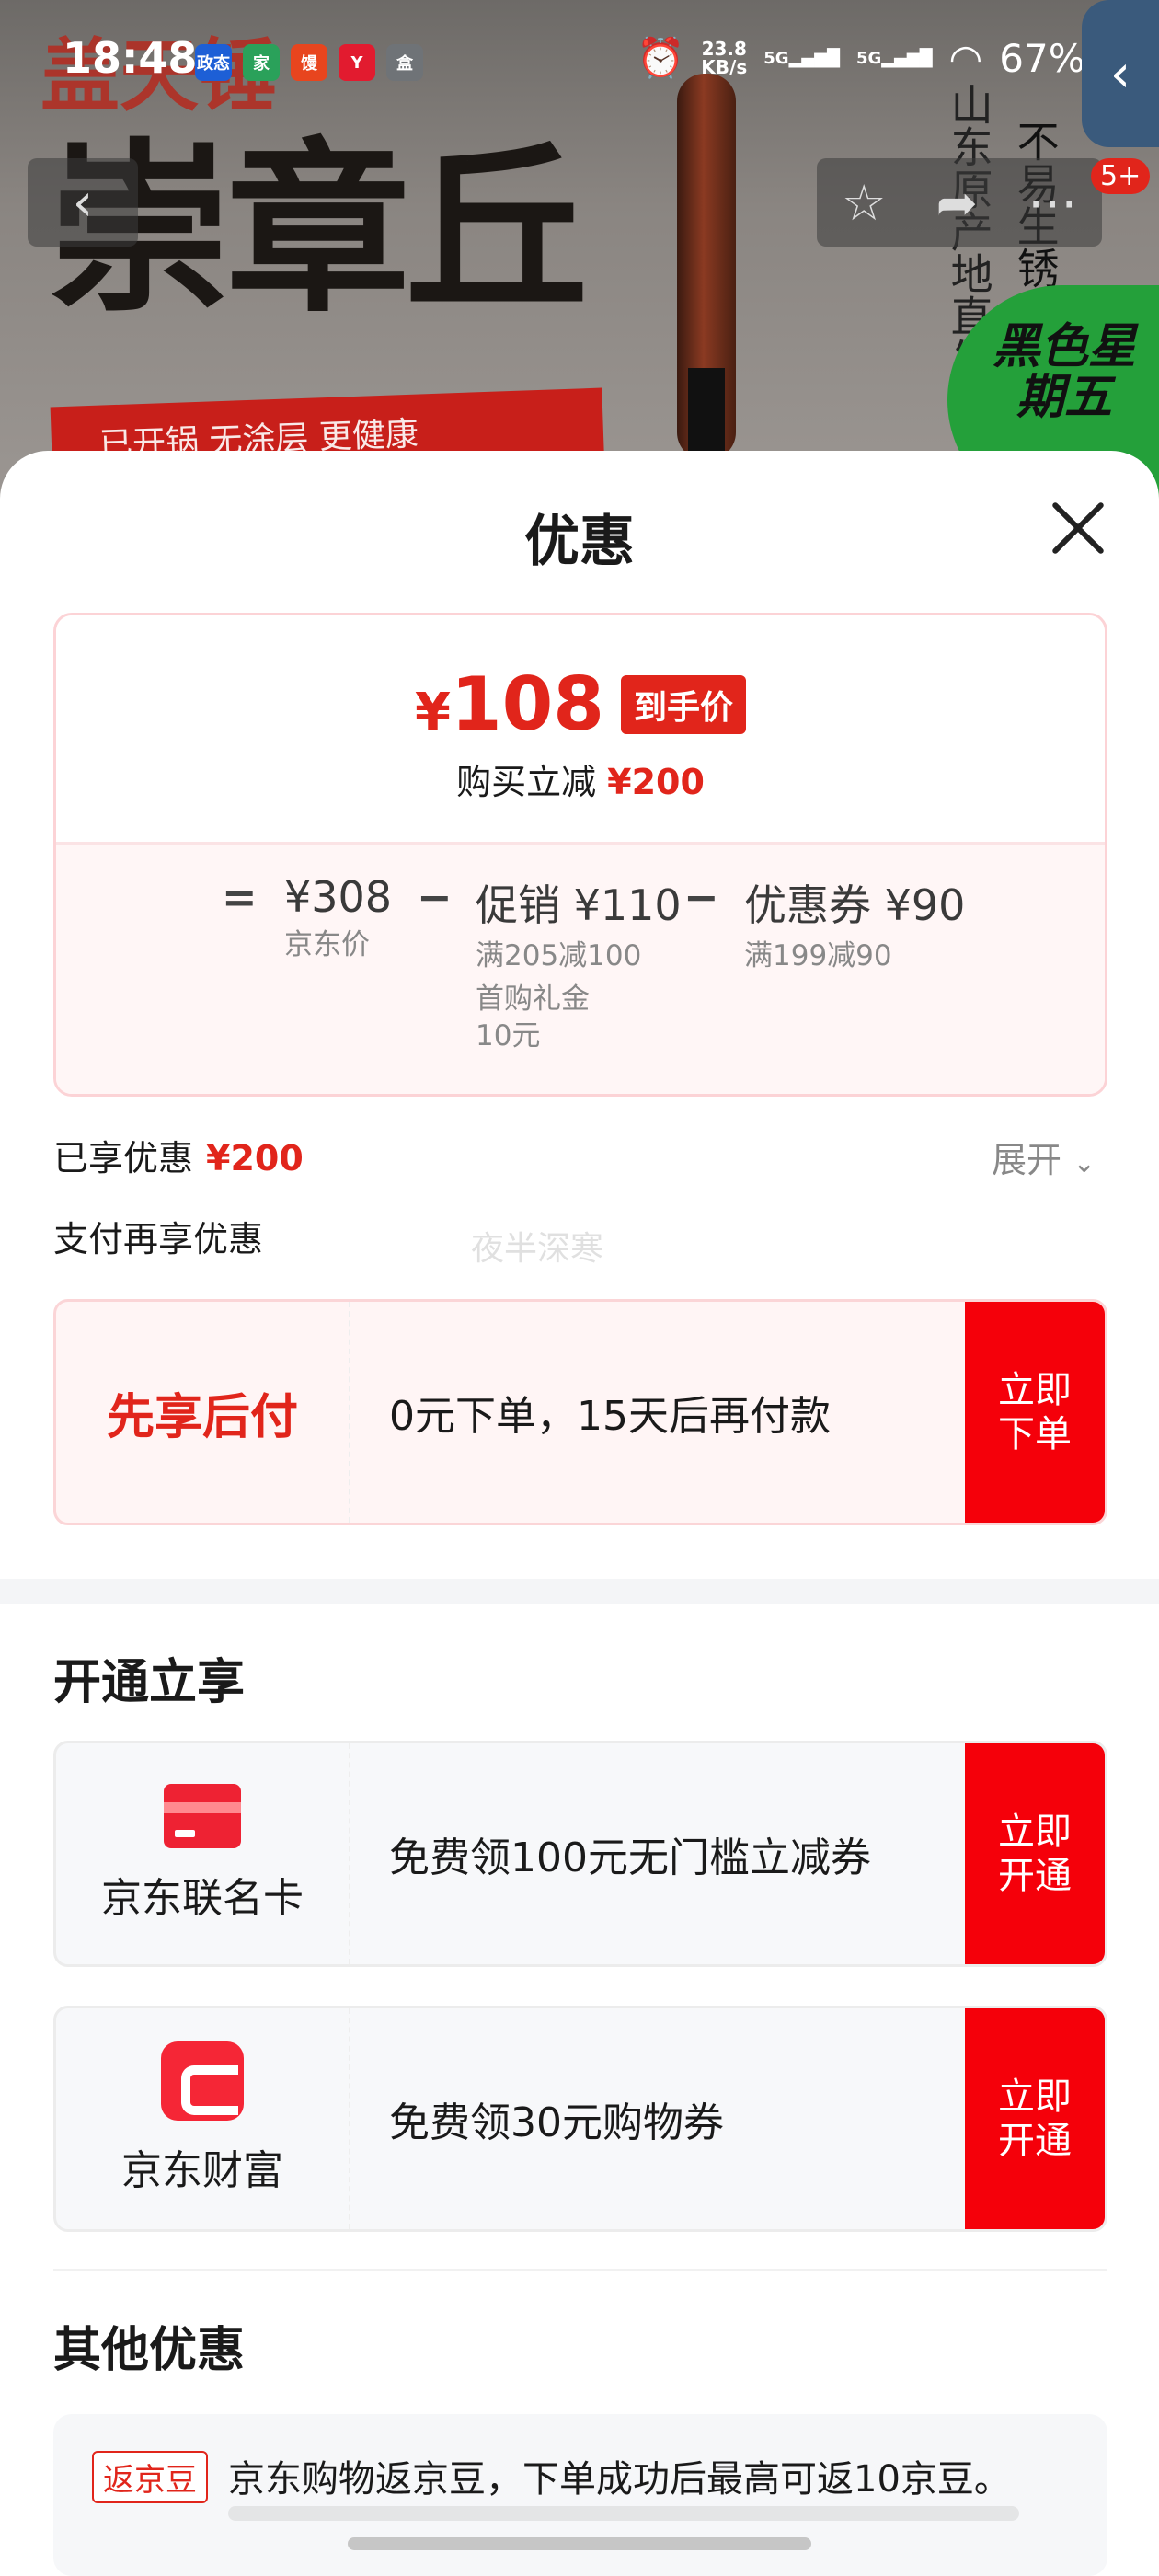 Image resolution: width=1159 pixels, height=2576 pixels. Describe the element at coordinates (580, 2270) in the screenshot. I see `divider-line` at that location.